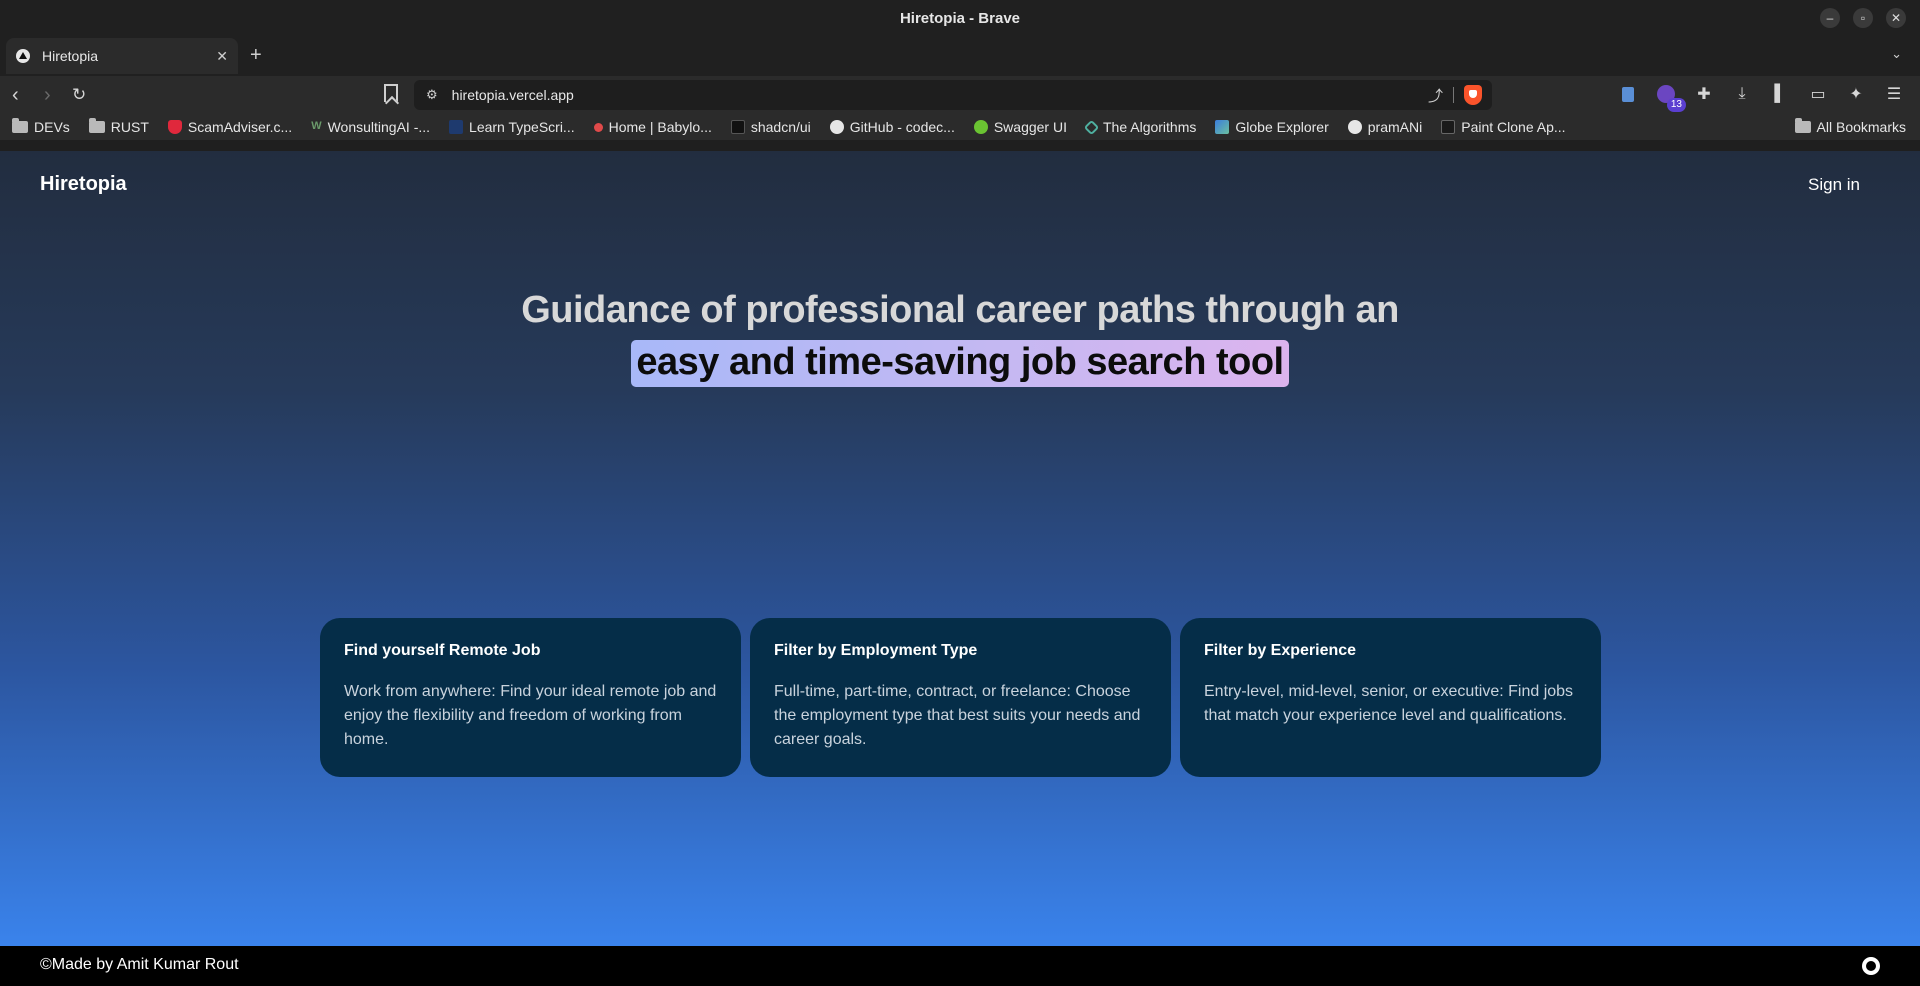  Describe the element at coordinates (70, 56) in the screenshot. I see `tab-title: Hiretopia` at that location.